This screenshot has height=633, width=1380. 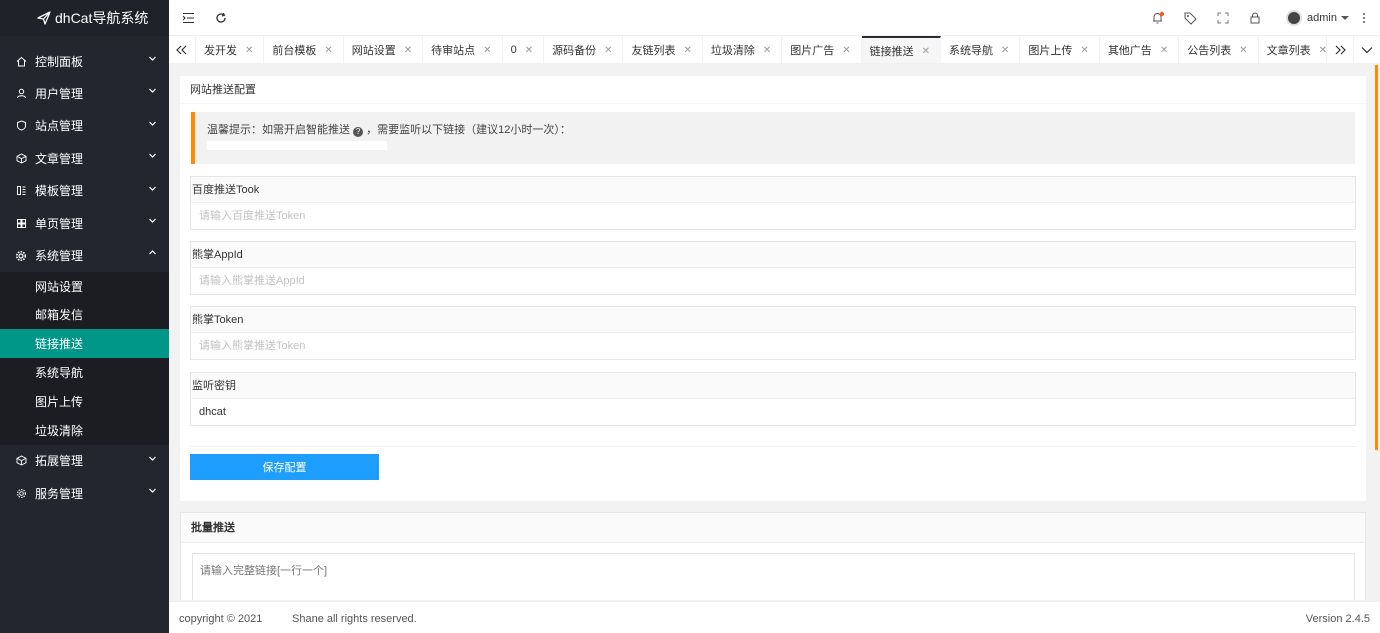 What do you see at coordinates (773, 386) in the screenshot?
I see `field-label: 监听密钥` at bounding box center [773, 386].